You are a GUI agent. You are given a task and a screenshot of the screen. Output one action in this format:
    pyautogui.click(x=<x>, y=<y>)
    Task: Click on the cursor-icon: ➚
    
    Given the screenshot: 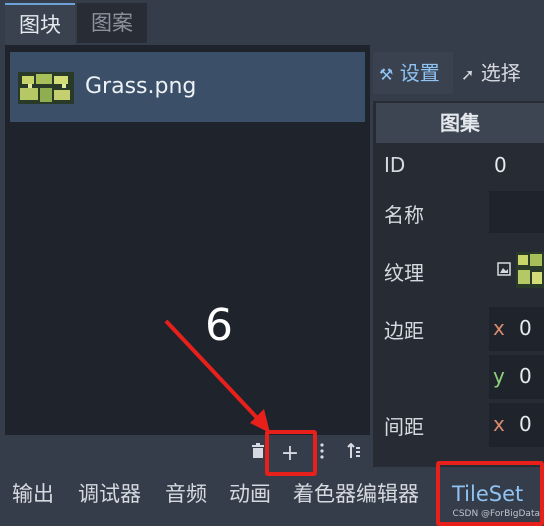 What is the action you would take?
    pyautogui.click(x=468, y=74)
    